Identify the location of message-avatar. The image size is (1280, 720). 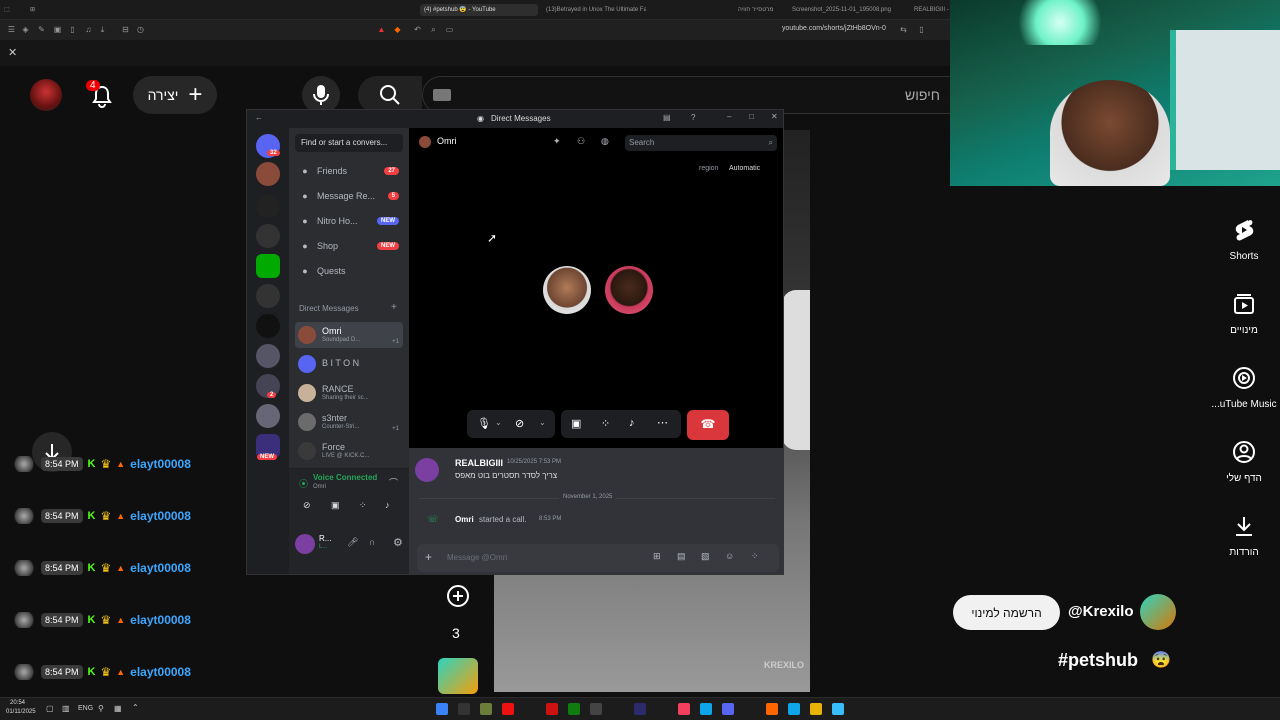
(427, 470).